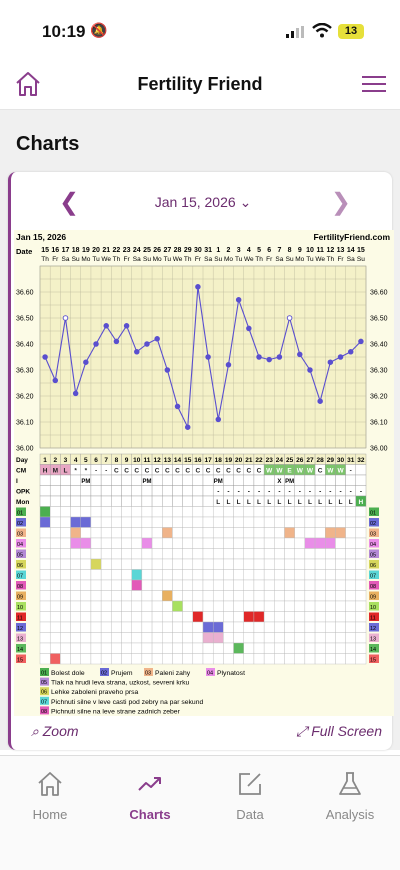 The width and height of the screenshot is (400, 870). Describe the element at coordinates (25, 293) in the screenshot. I see `y-axis-label: 36.60` at that location.